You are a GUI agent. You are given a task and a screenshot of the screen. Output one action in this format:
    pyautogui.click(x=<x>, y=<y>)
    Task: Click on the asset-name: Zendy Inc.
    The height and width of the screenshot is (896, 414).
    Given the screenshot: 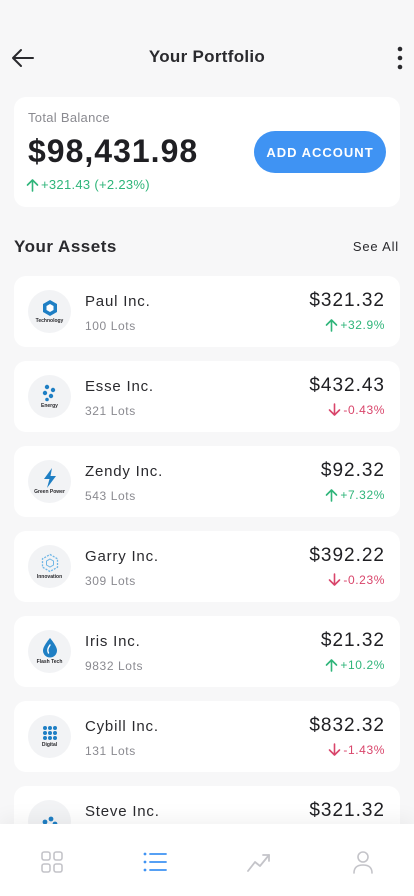 What is the action you would take?
    pyautogui.click(x=124, y=471)
    